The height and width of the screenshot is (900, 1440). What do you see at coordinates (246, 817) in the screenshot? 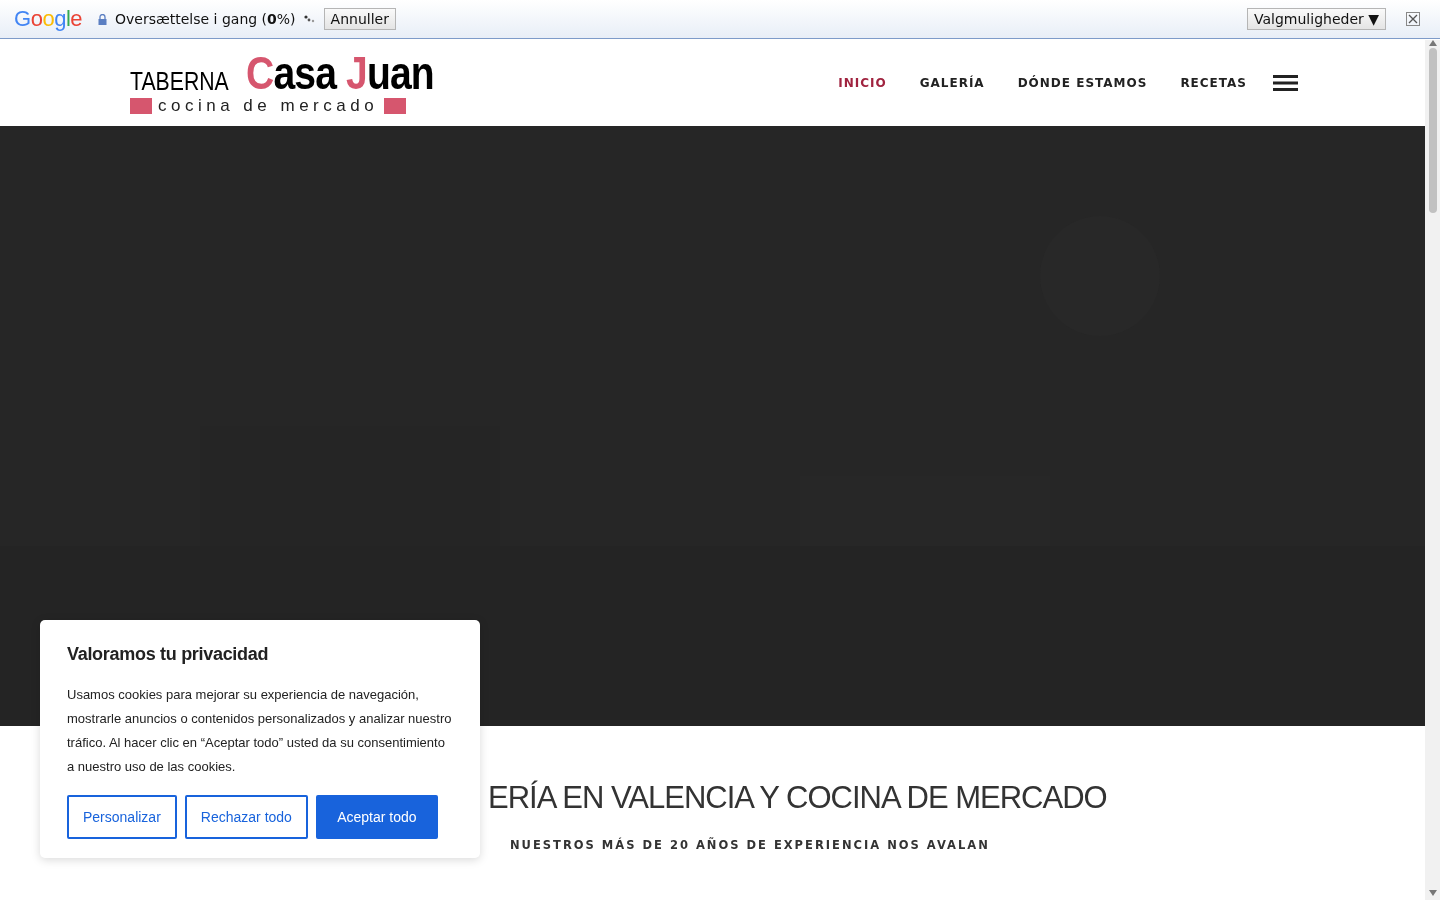
I see `cookie-button: Rechazar todo` at bounding box center [246, 817].